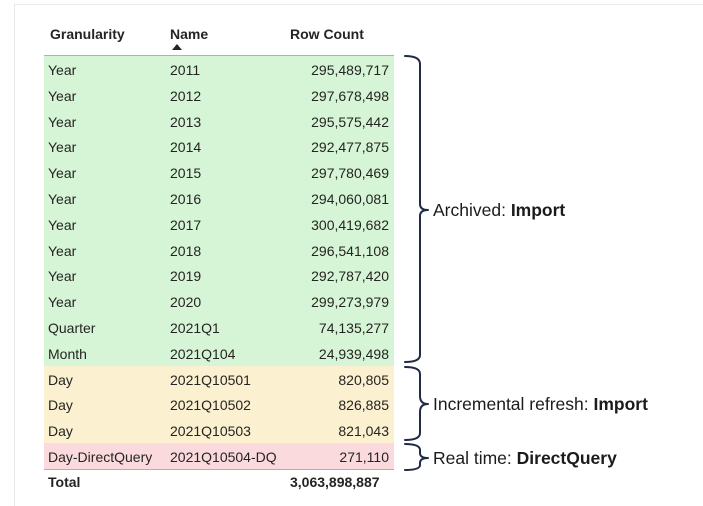 The image size is (703, 506). What do you see at coordinates (620, 404) in the screenshot?
I see `incremental-annotation-mode: Import` at bounding box center [620, 404].